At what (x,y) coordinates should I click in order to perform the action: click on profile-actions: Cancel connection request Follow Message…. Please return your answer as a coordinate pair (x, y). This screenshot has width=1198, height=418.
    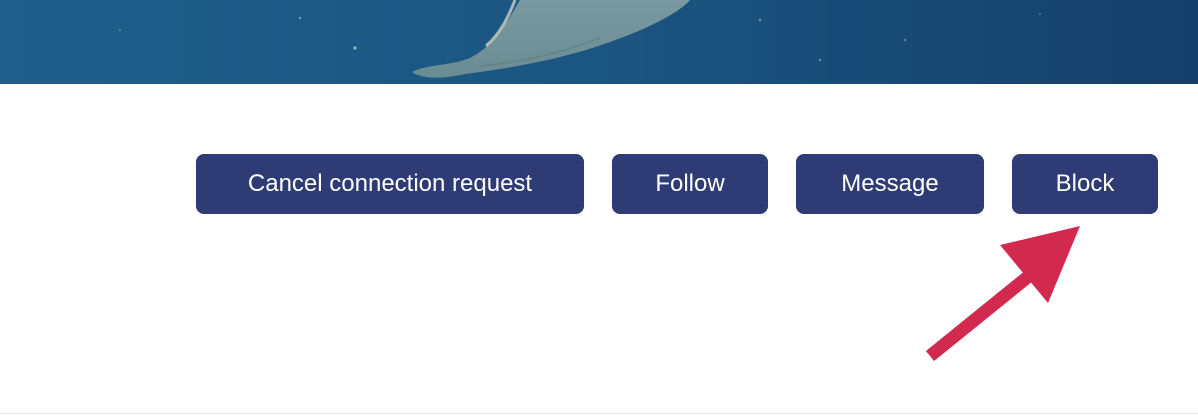
    Looking at the image, I should click on (599, 184).